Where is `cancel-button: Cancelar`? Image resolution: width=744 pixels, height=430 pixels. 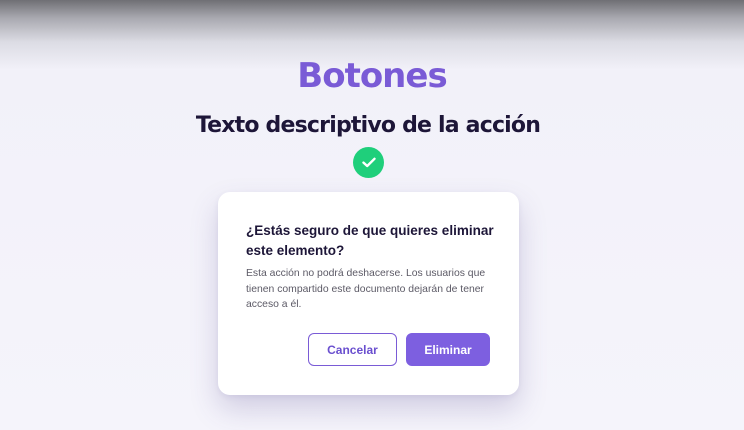
cancel-button: Cancelar is located at coordinates (352, 349).